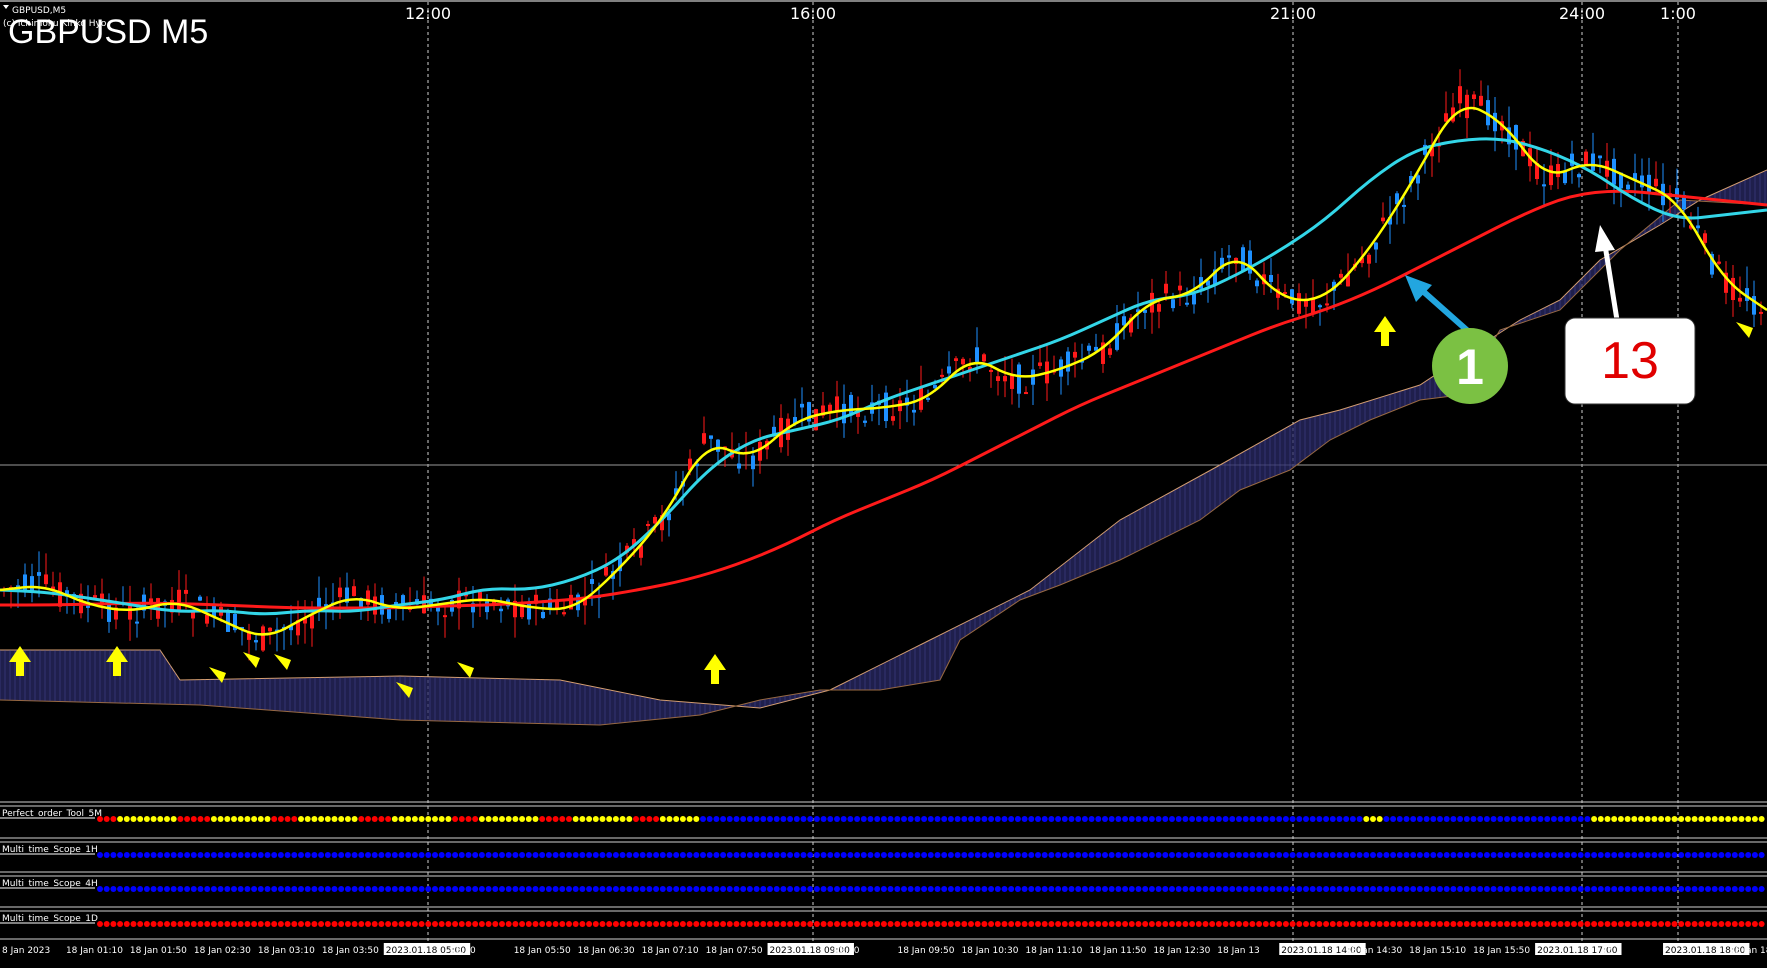  What do you see at coordinates (1582, 13) in the screenshot?
I see `hour-label: 24:00` at bounding box center [1582, 13].